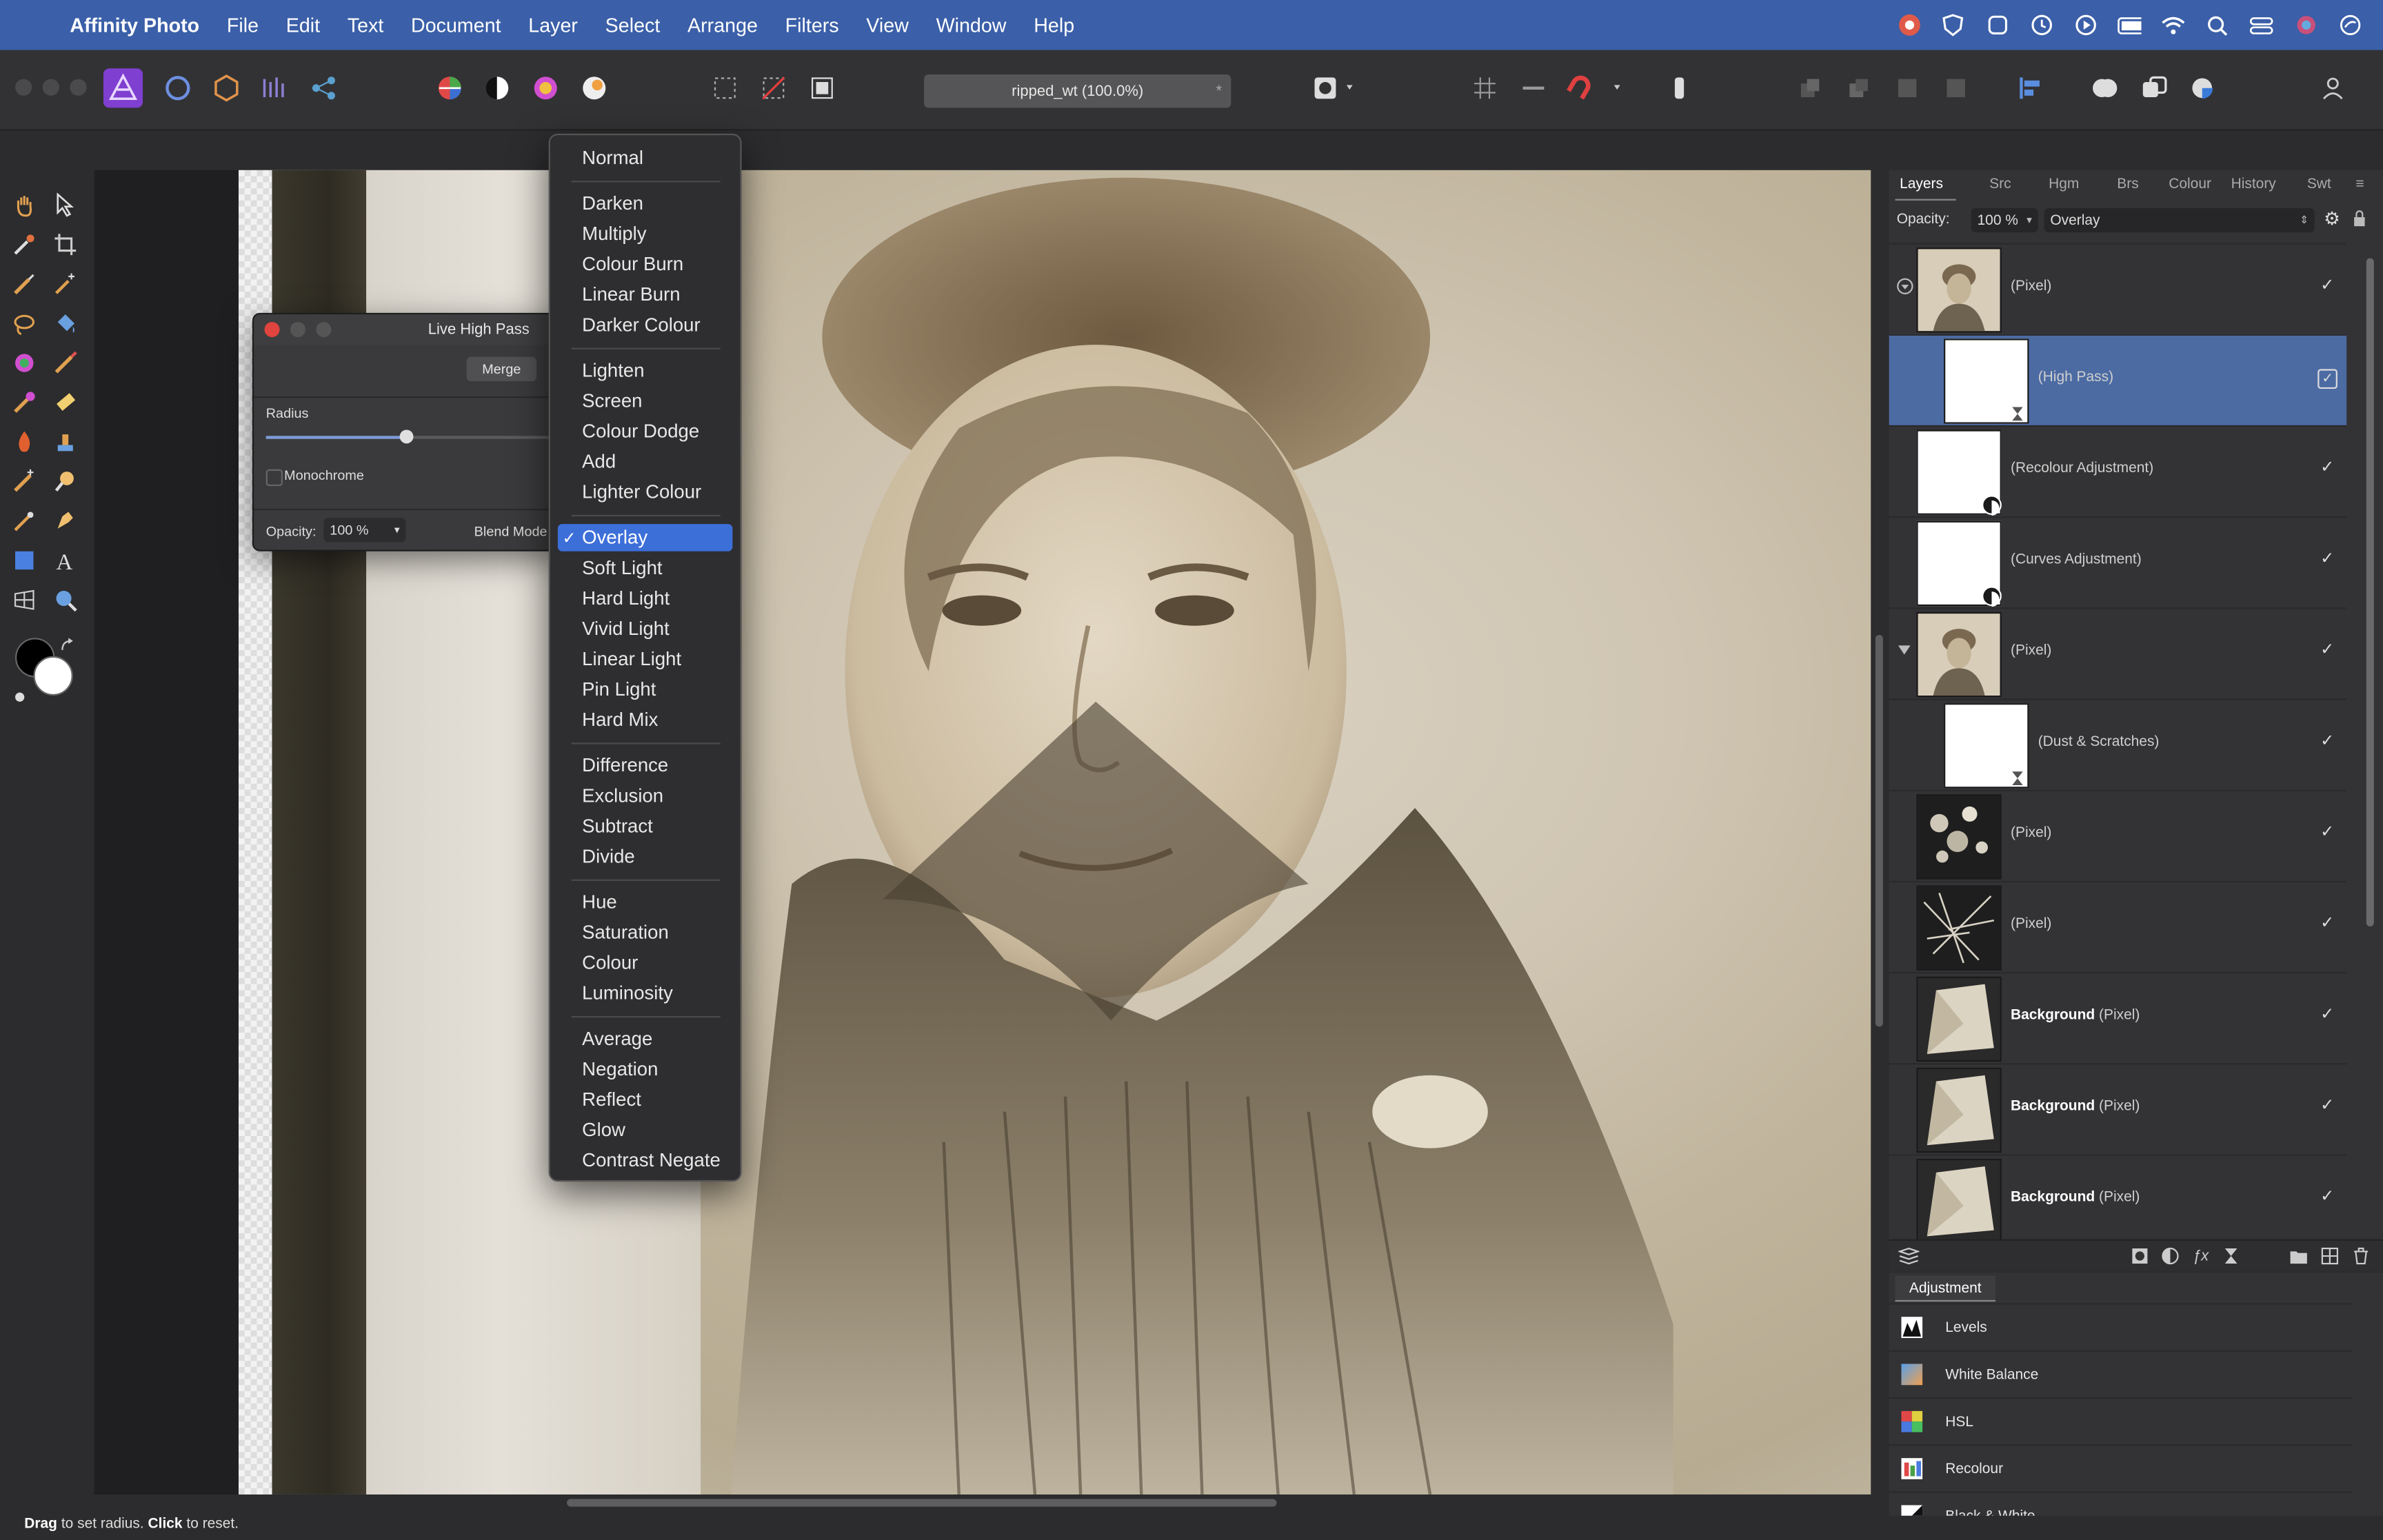  I want to click on spotlight-icon, so click(2217, 25).